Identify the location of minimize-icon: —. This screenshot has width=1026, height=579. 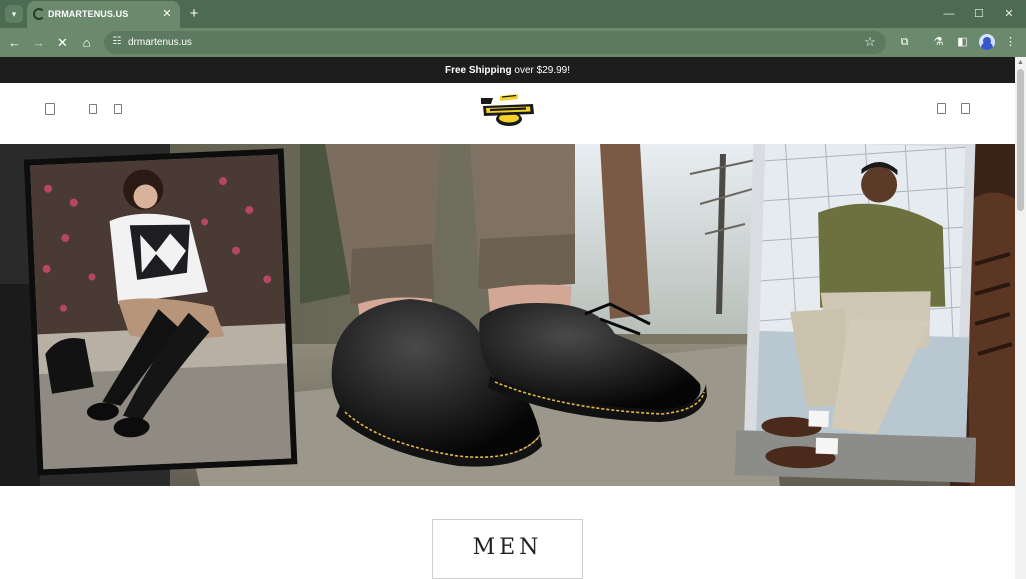
(949, 14).